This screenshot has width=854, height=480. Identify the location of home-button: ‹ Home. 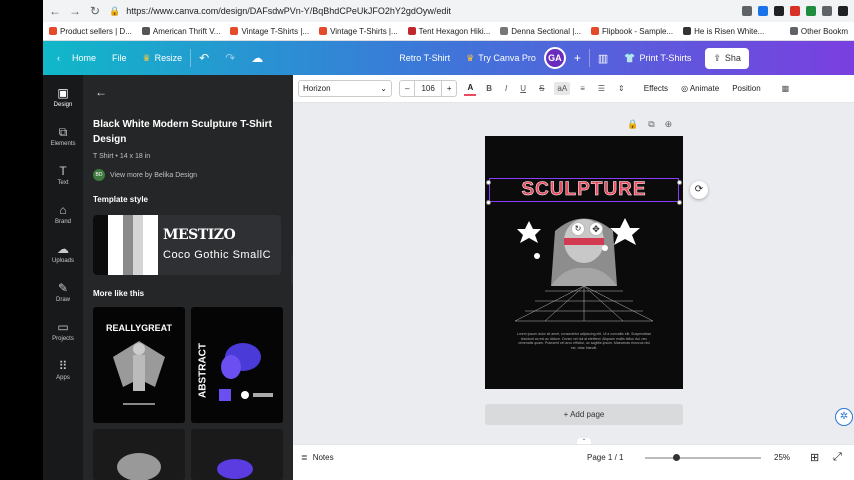
(73, 58).